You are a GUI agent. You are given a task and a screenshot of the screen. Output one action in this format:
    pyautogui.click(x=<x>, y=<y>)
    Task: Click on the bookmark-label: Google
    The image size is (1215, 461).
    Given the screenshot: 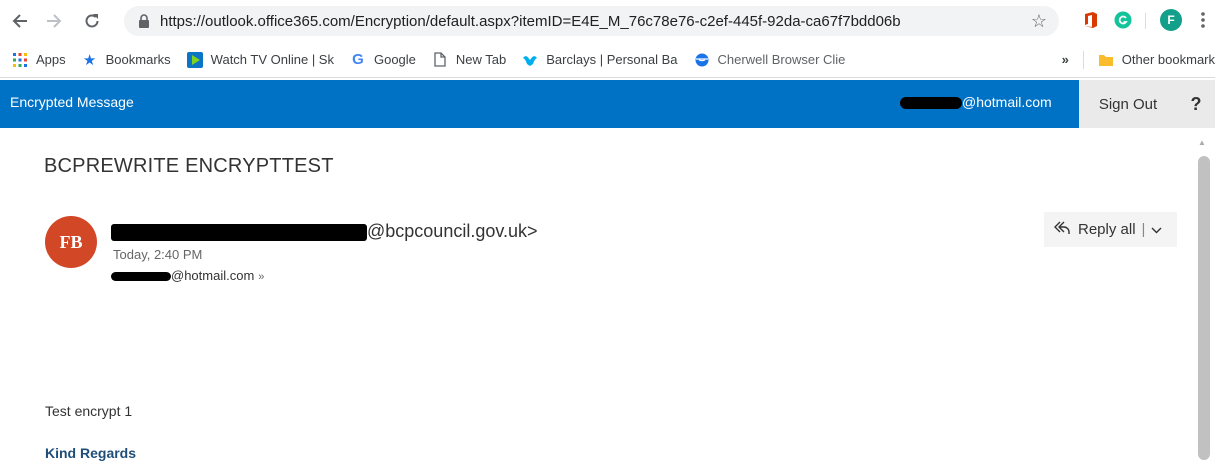 What is the action you would take?
    pyautogui.click(x=394, y=59)
    